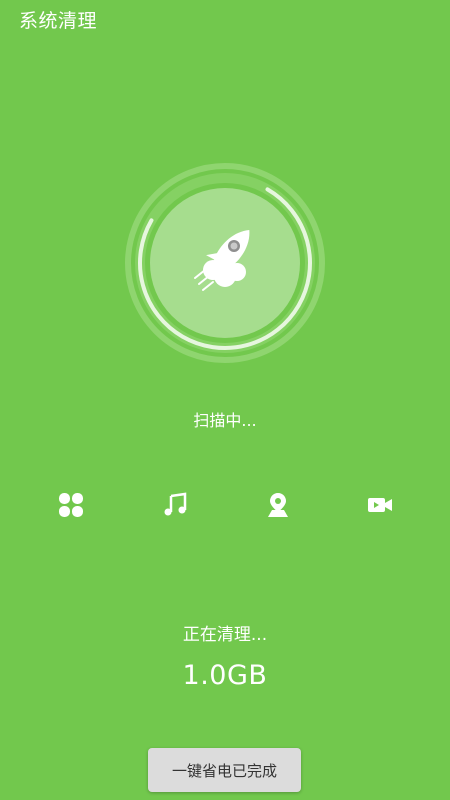 This screenshot has height=800, width=450. What do you see at coordinates (225, 675) in the screenshot?
I see `cleaned-size-value: 1.0GB` at bounding box center [225, 675].